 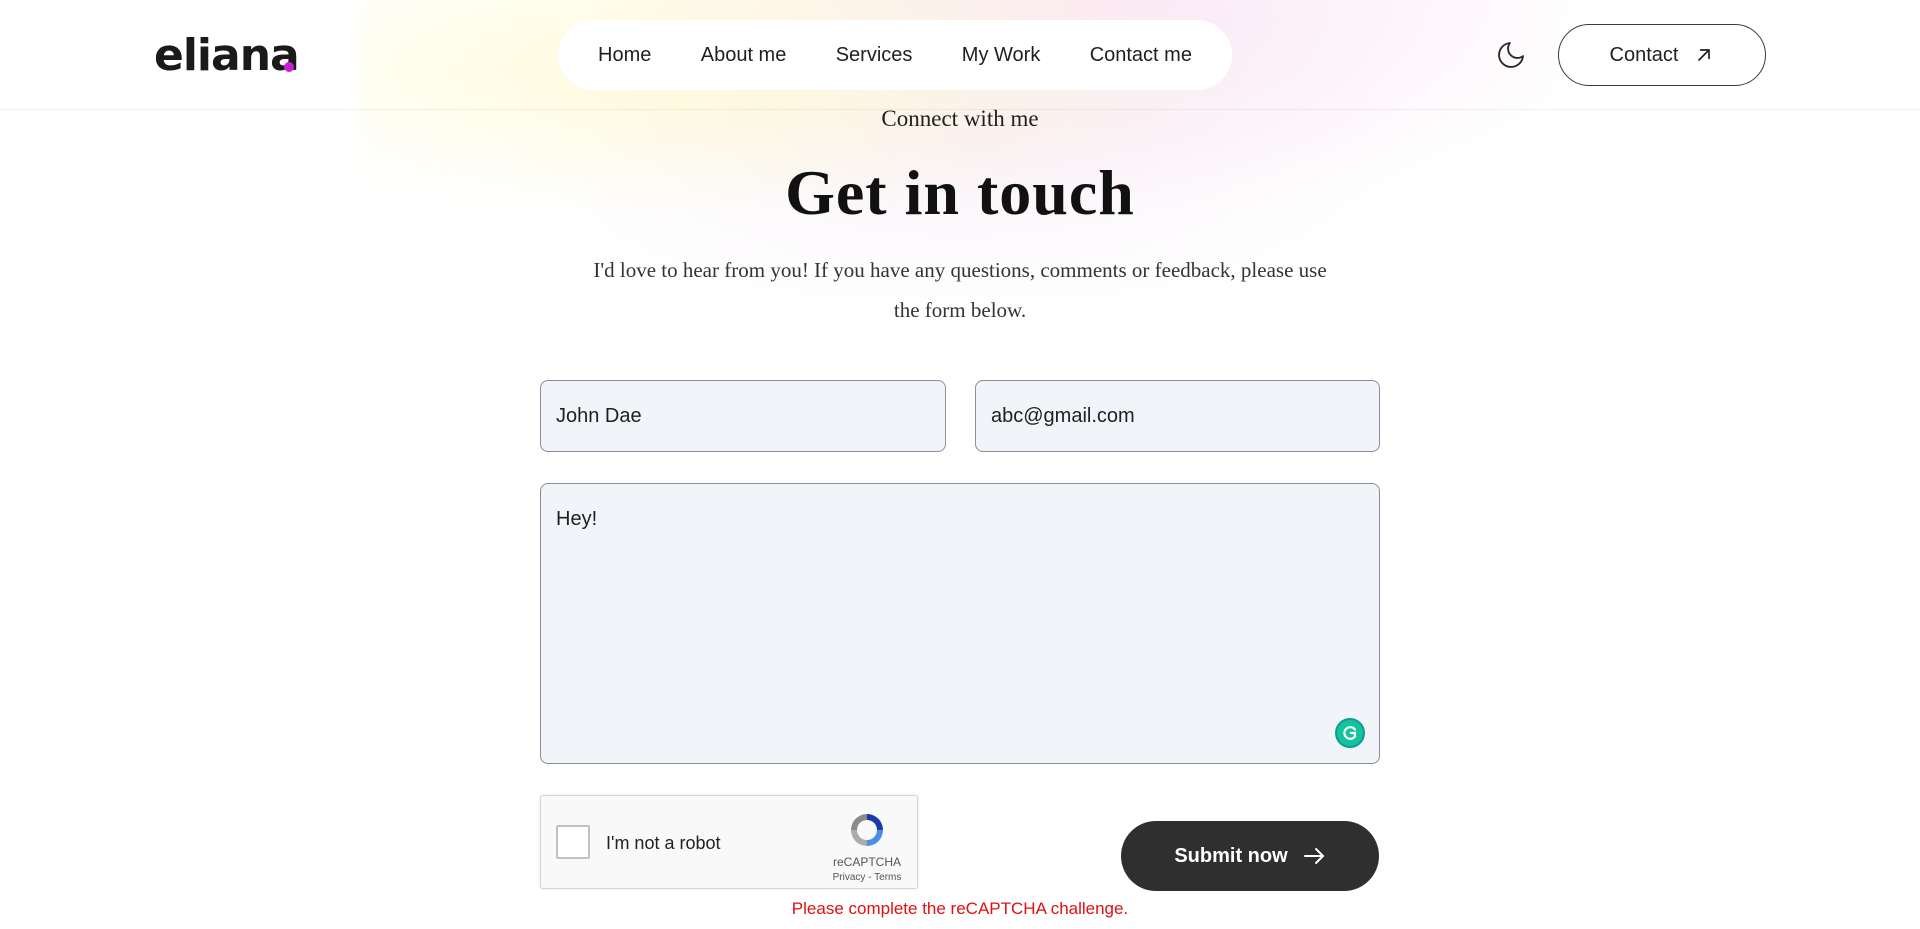 I want to click on section-eyebrow: Connect with me, so click(x=960, y=118).